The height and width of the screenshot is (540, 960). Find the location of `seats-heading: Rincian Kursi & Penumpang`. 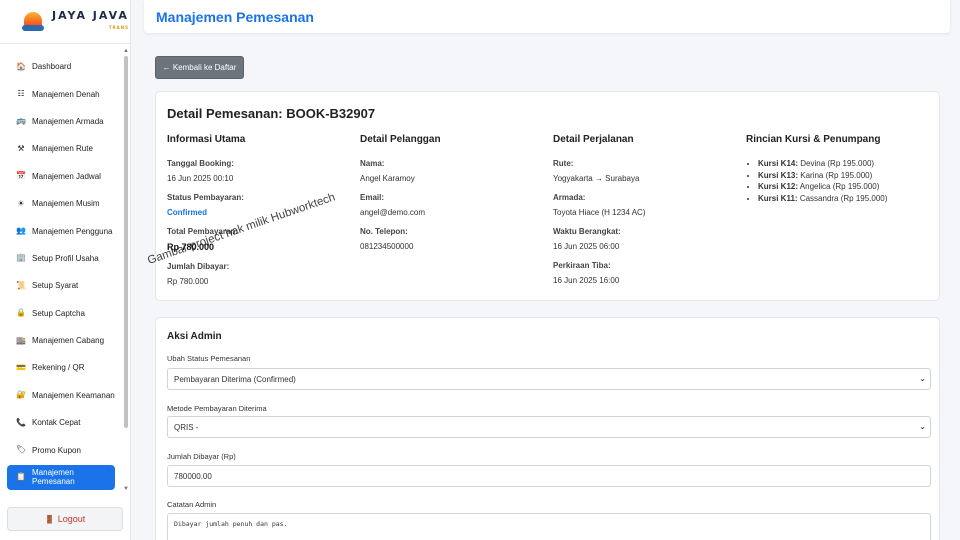

seats-heading: Rincian Kursi & Penumpang is located at coordinates (813, 139).